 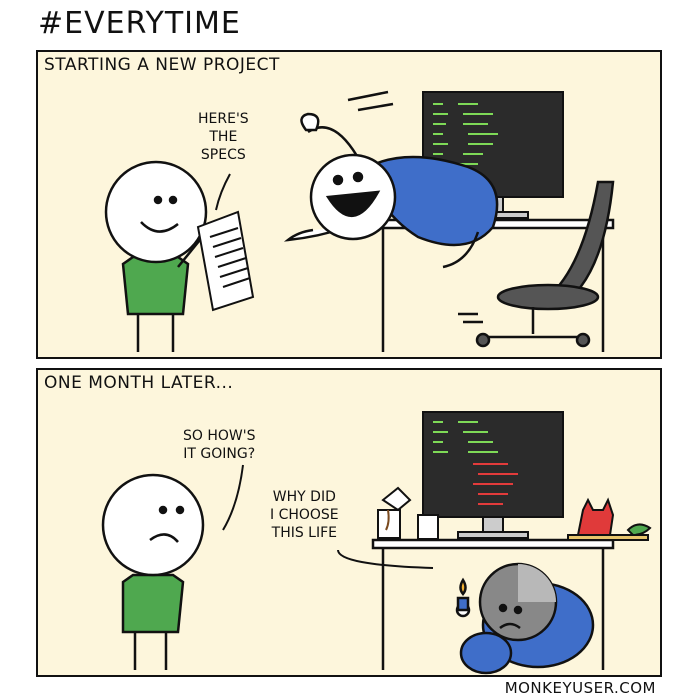 I want to click on speech-line: HERE'S, so click(x=223, y=119).